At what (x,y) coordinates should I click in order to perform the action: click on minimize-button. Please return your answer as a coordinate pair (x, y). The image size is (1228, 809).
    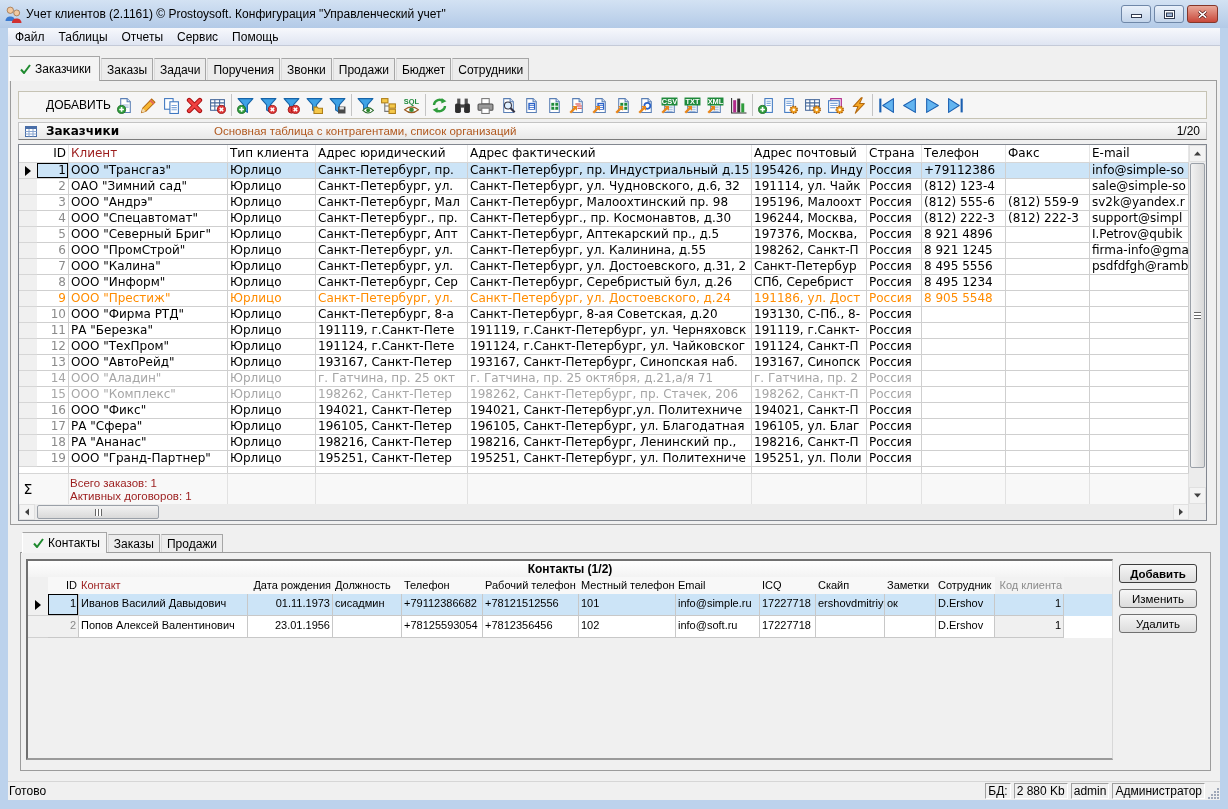
    Looking at the image, I should click on (1136, 14).